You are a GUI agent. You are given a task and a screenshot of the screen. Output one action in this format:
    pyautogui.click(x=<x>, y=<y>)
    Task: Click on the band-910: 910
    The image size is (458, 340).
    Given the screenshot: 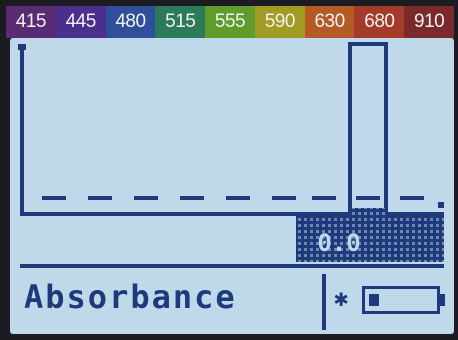 What is the action you would take?
    pyautogui.click(x=429, y=22)
    